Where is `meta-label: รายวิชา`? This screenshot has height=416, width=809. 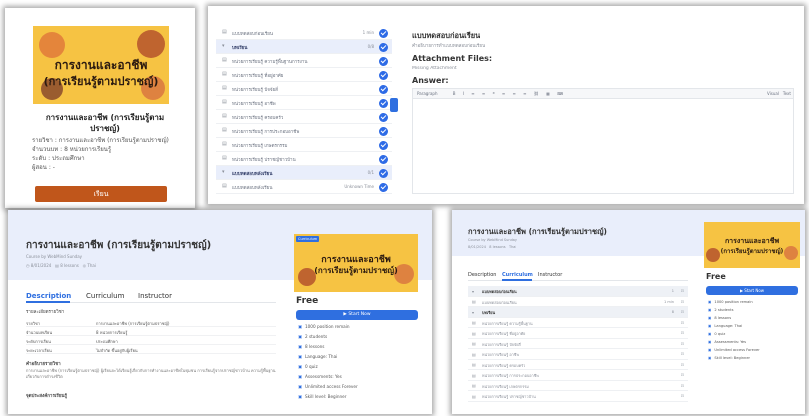
meta-label: รายวิชา is located at coordinates (42, 140).